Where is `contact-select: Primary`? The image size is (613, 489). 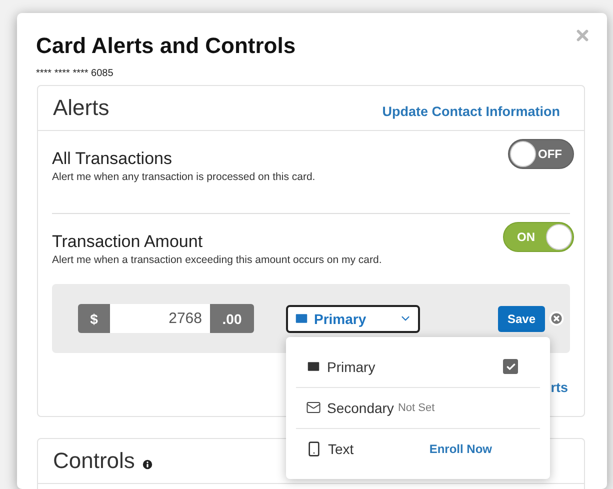 contact-select: Primary is located at coordinates (353, 318).